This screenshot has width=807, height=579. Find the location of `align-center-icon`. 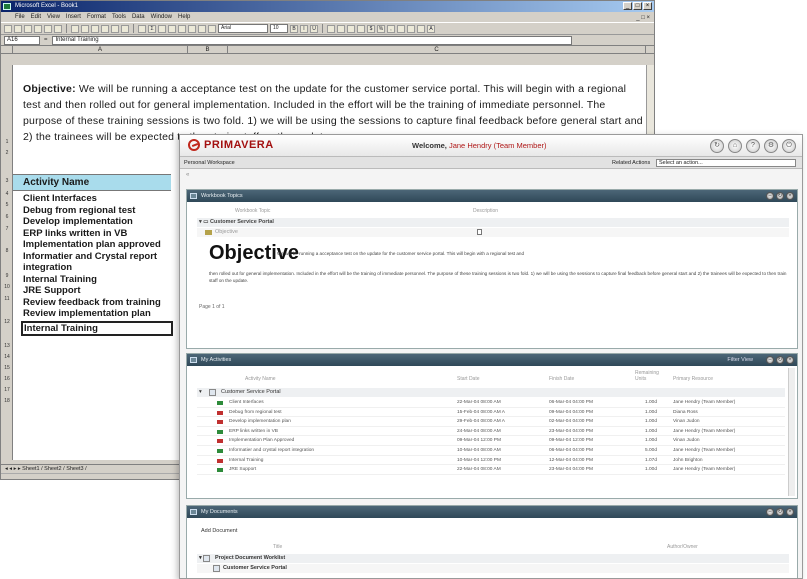

align-center-icon is located at coordinates (341, 28).